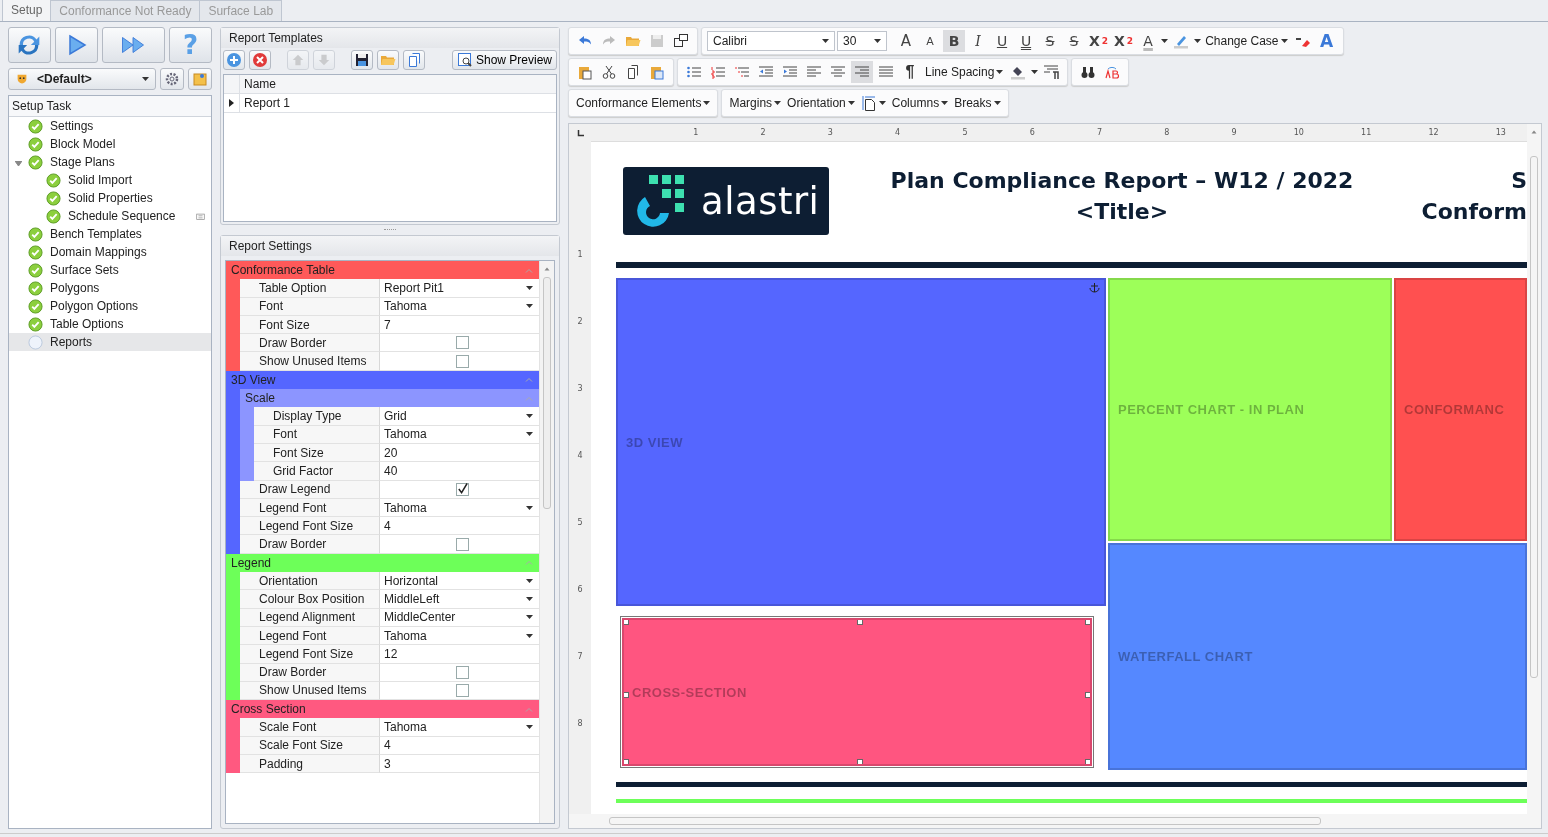 This screenshot has height=837, width=1548. What do you see at coordinates (755, 103) in the screenshot?
I see `layout-menu: Margins` at bounding box center [755, 103].